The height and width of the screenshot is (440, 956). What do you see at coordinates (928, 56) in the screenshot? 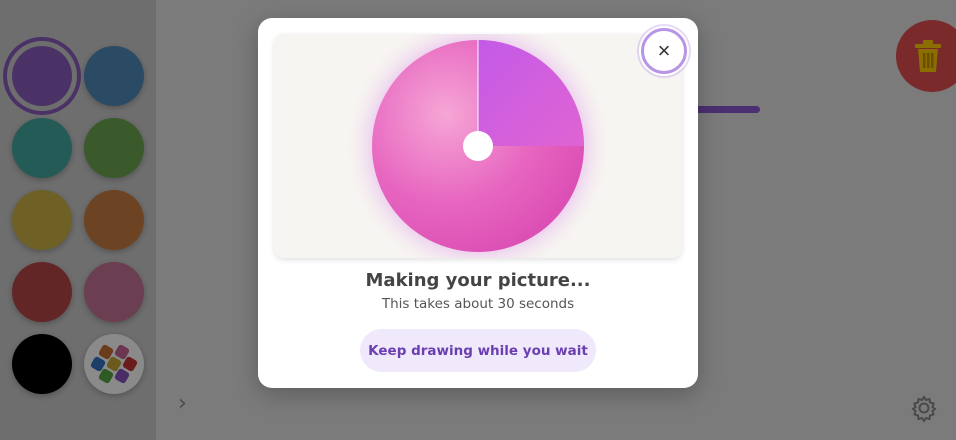
I see `trash-icon` at bounding box center [928, 56].